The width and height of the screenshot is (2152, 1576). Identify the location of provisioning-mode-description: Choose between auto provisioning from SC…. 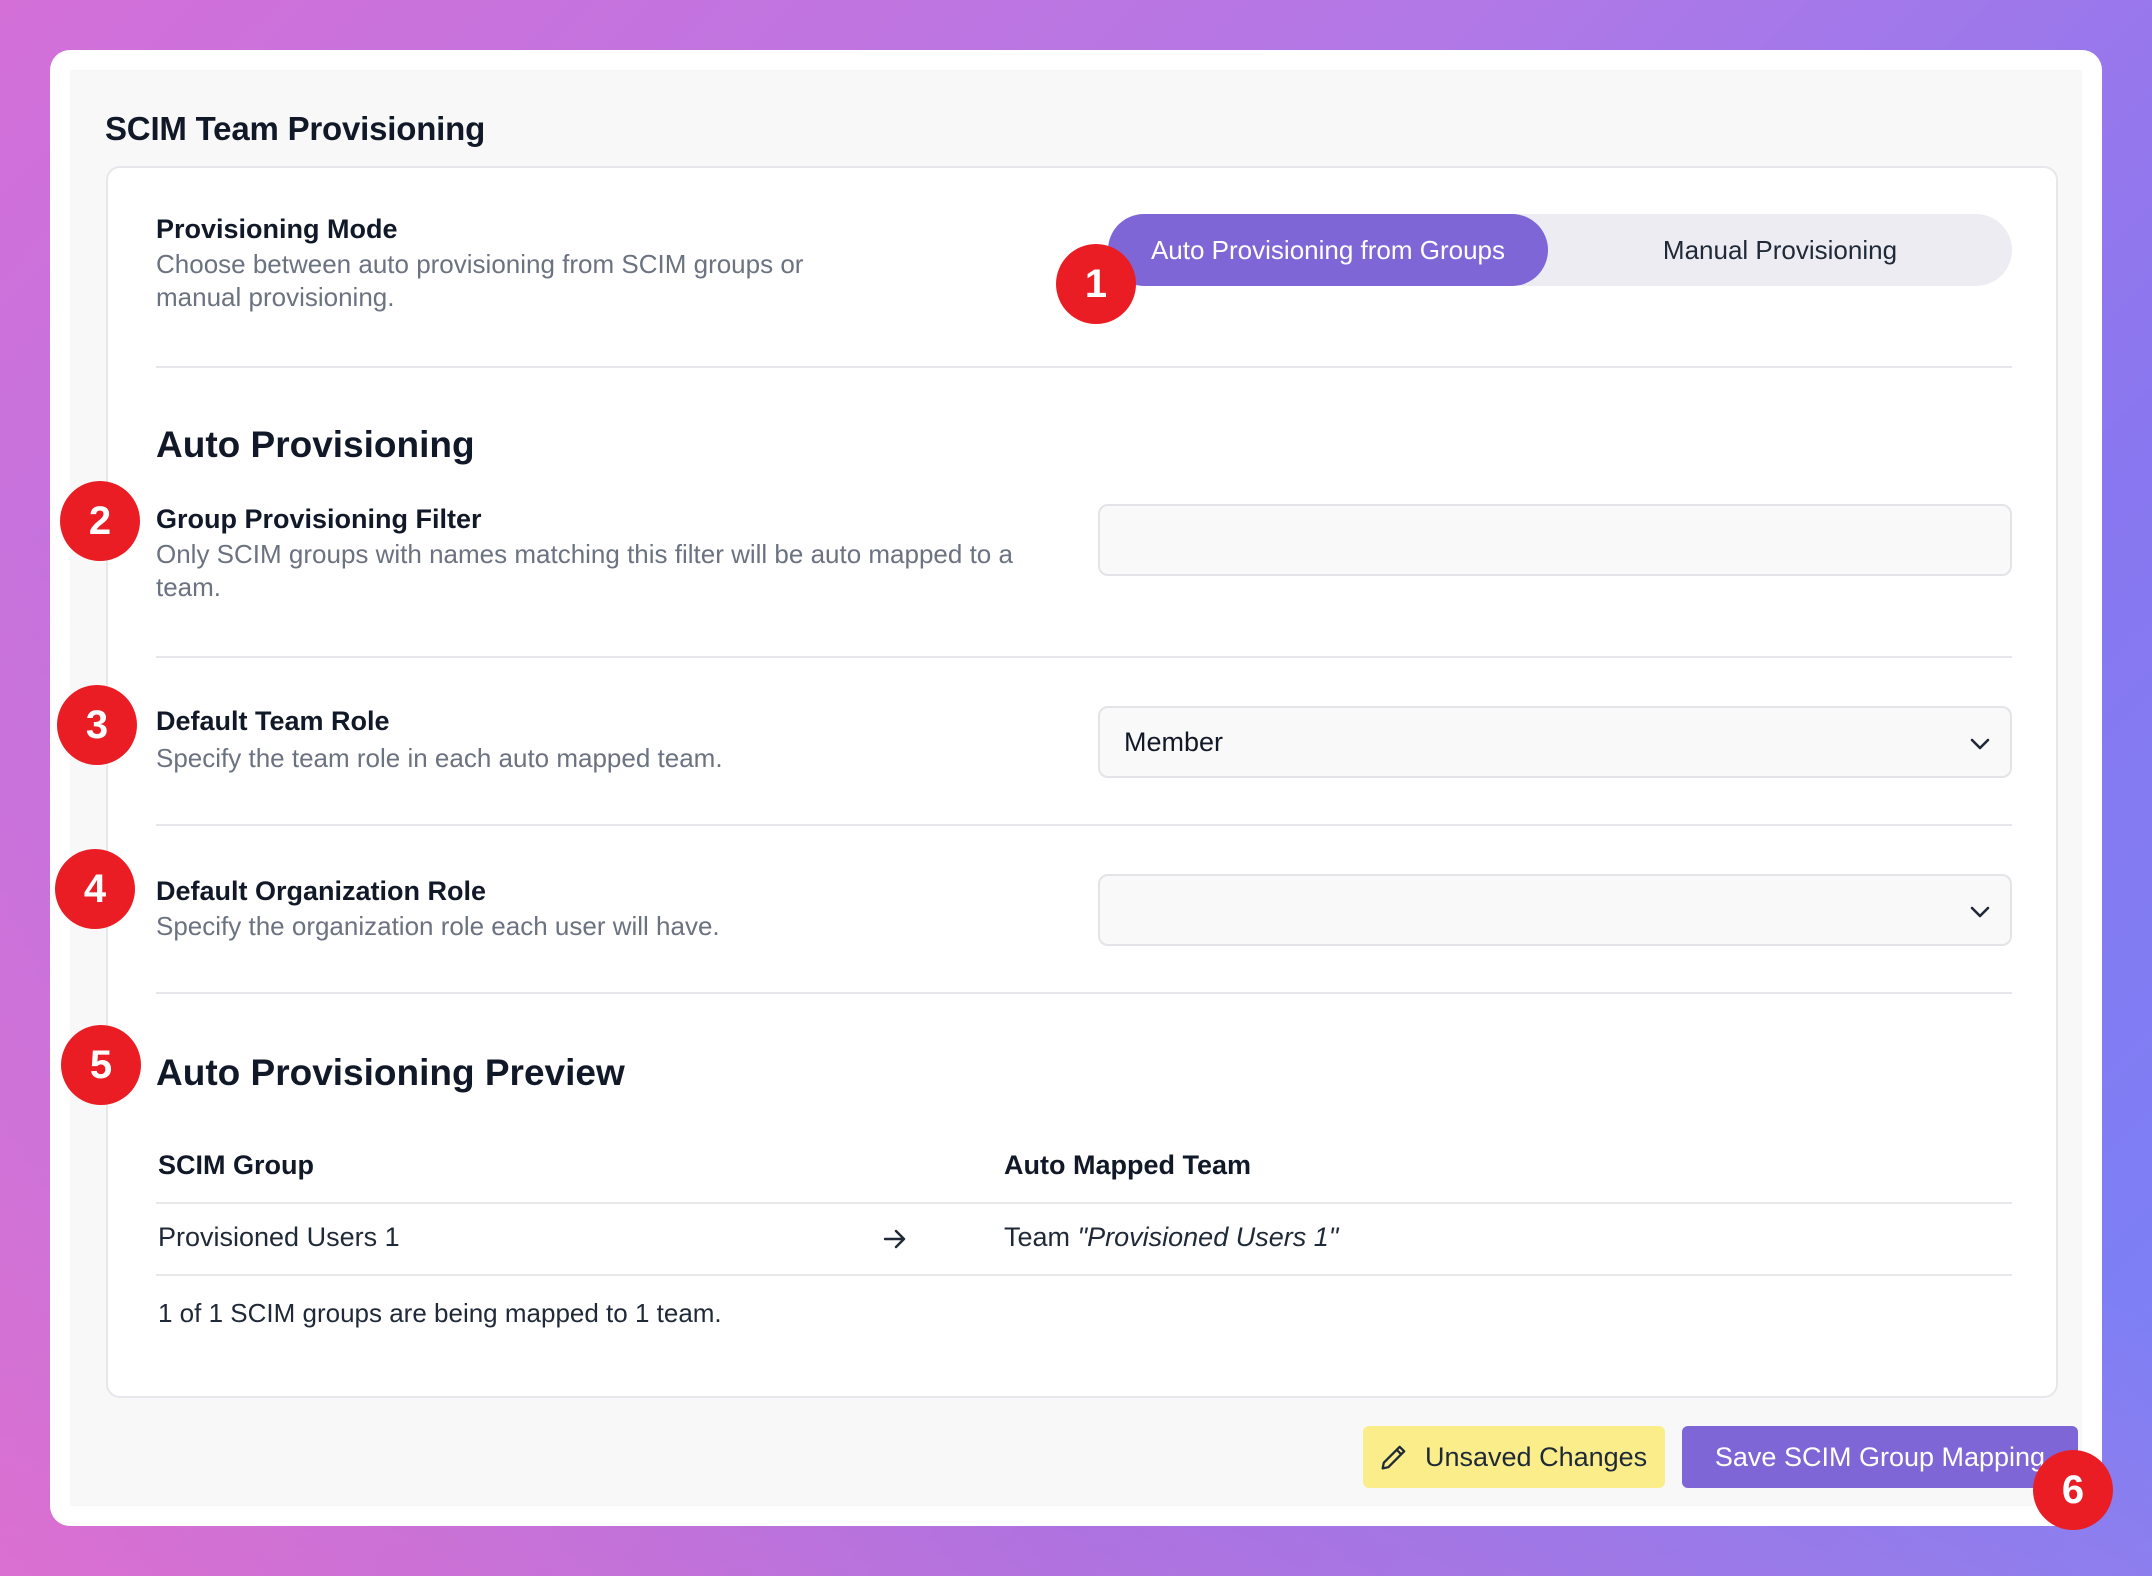
(480, 280).